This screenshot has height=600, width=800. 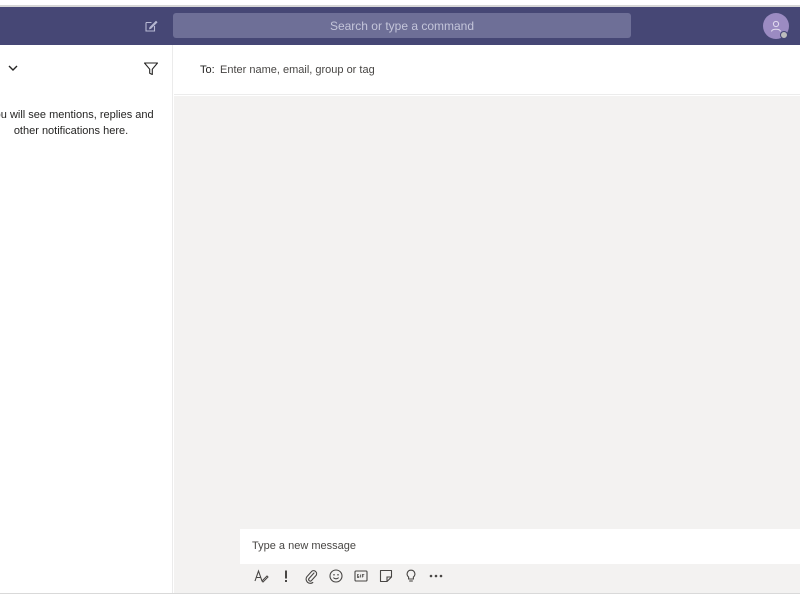 I want to click on new-chat-icon, so click(x=151, y=26).